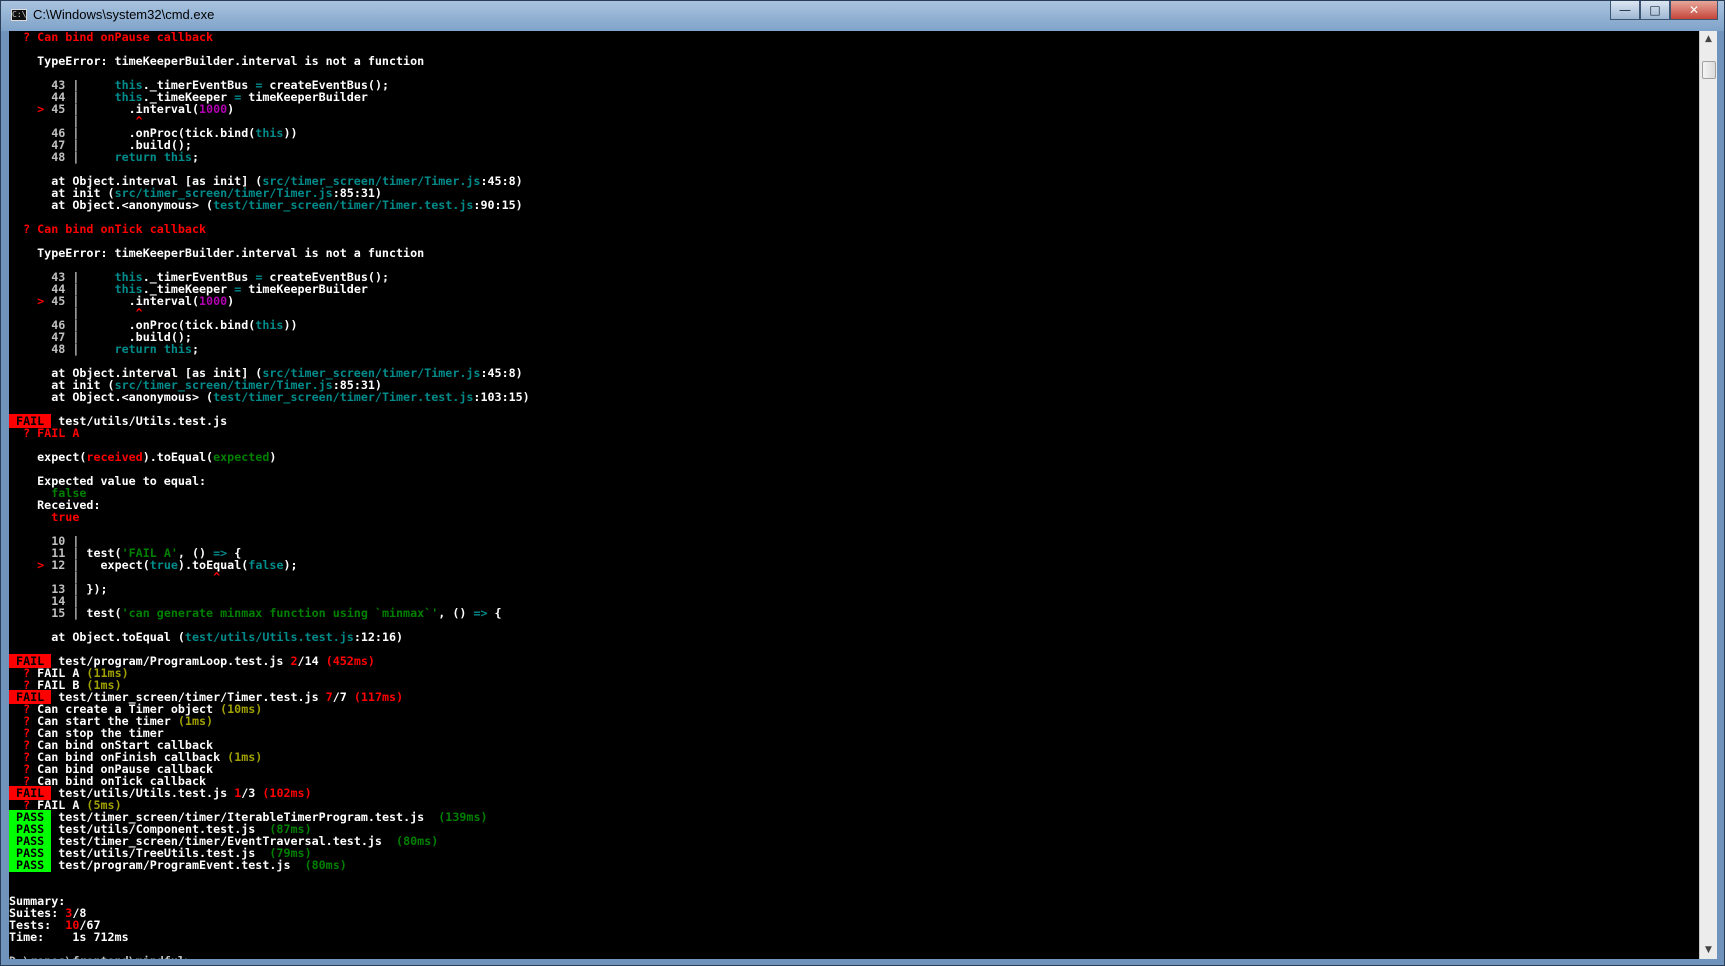 Image resolution: width=1725 pixels, height=966 pixels. What do you see at coordinates (854, 505) in the screenshot?
I see `console-line: Received:` at bounding box center [854, 505].